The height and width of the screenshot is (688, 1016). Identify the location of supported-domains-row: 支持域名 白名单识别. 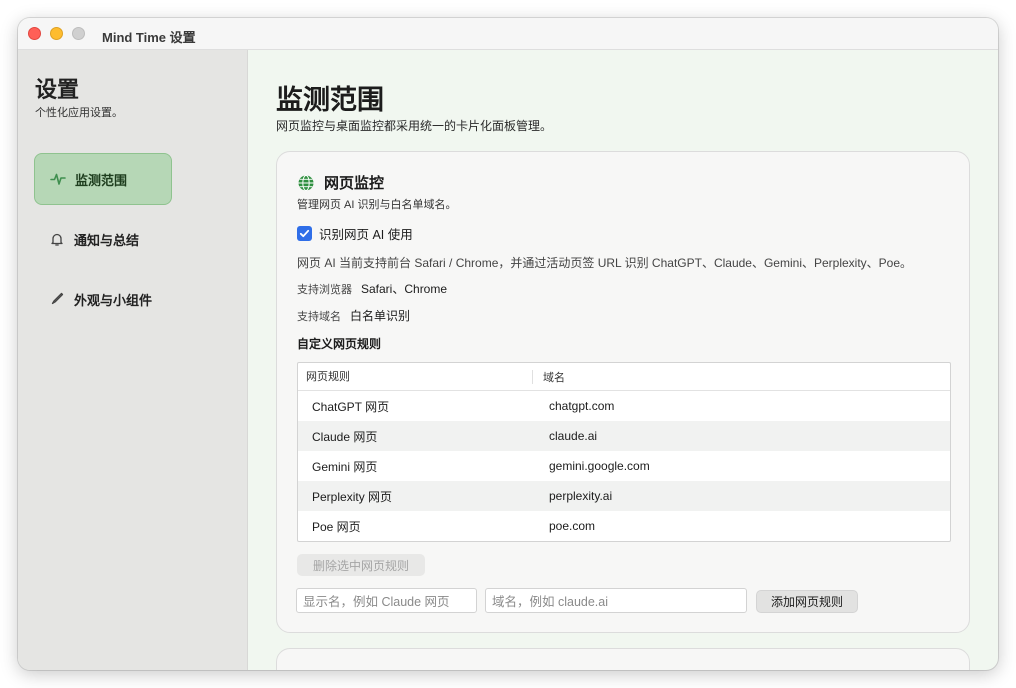
(353, 315).